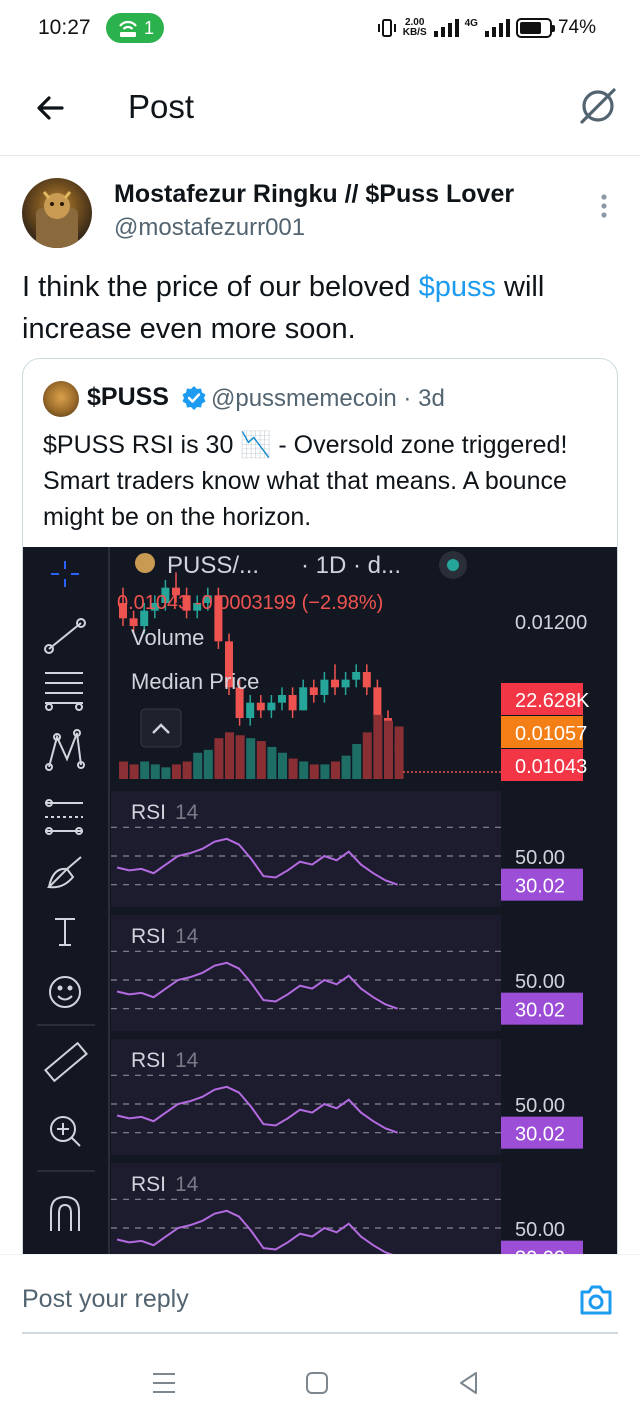  Describe the element at coordinates (195, 681) in the screenshot. I see `legend-median-price: Median Price` at that location.